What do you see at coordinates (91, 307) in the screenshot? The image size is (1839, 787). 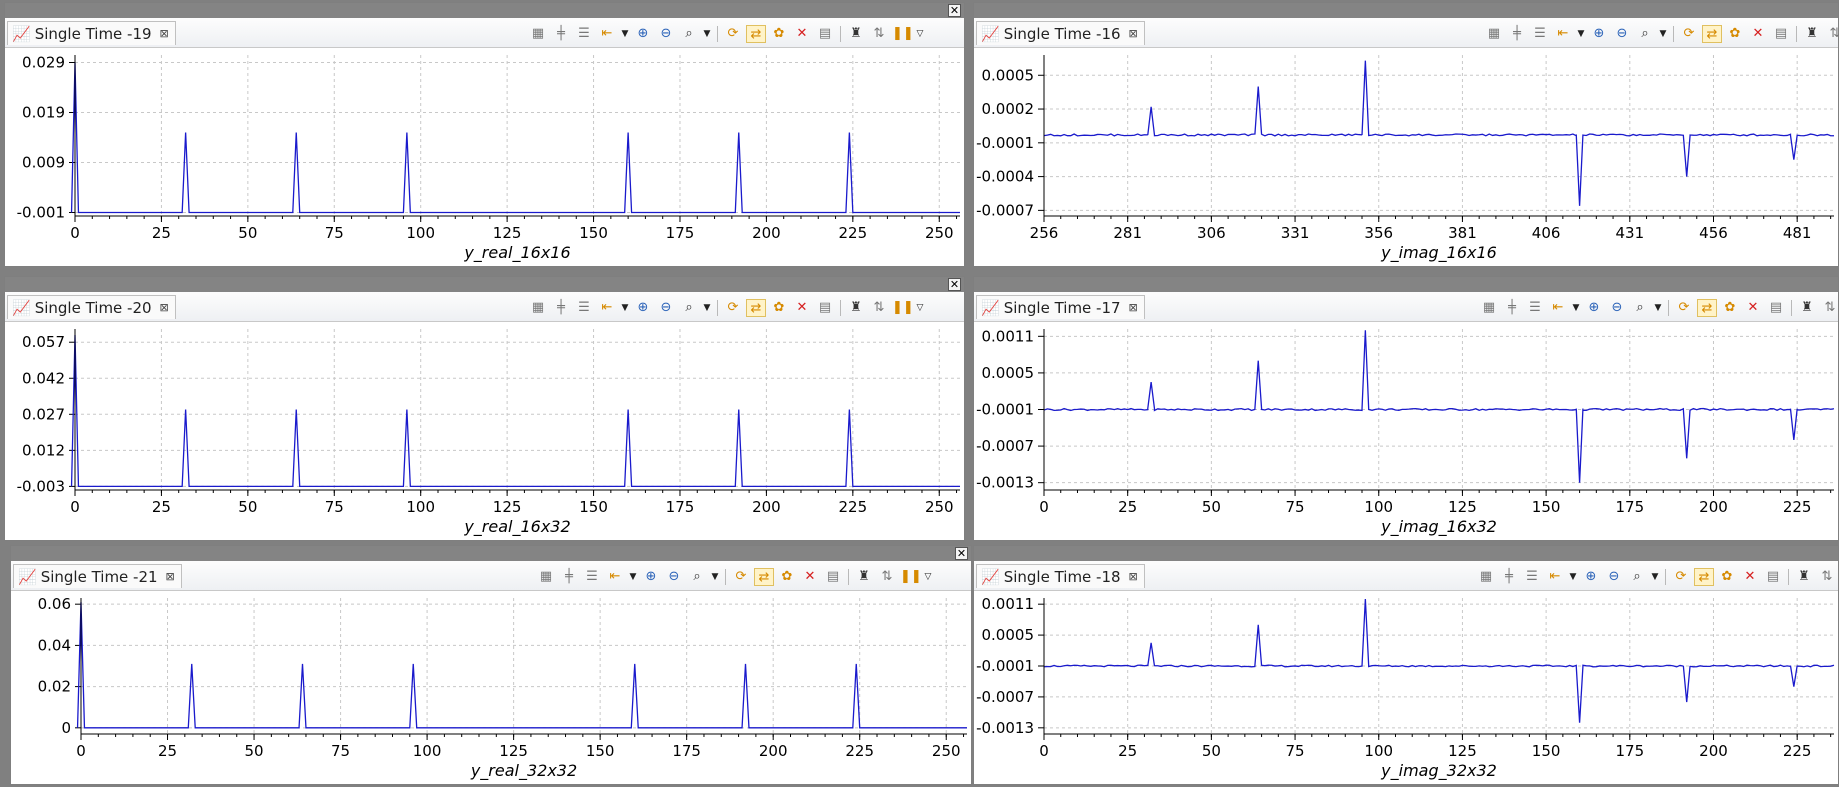 I see `tab-single-time-20: 📈 Single Time -20 ⊠` at bounding box center [91, 307].